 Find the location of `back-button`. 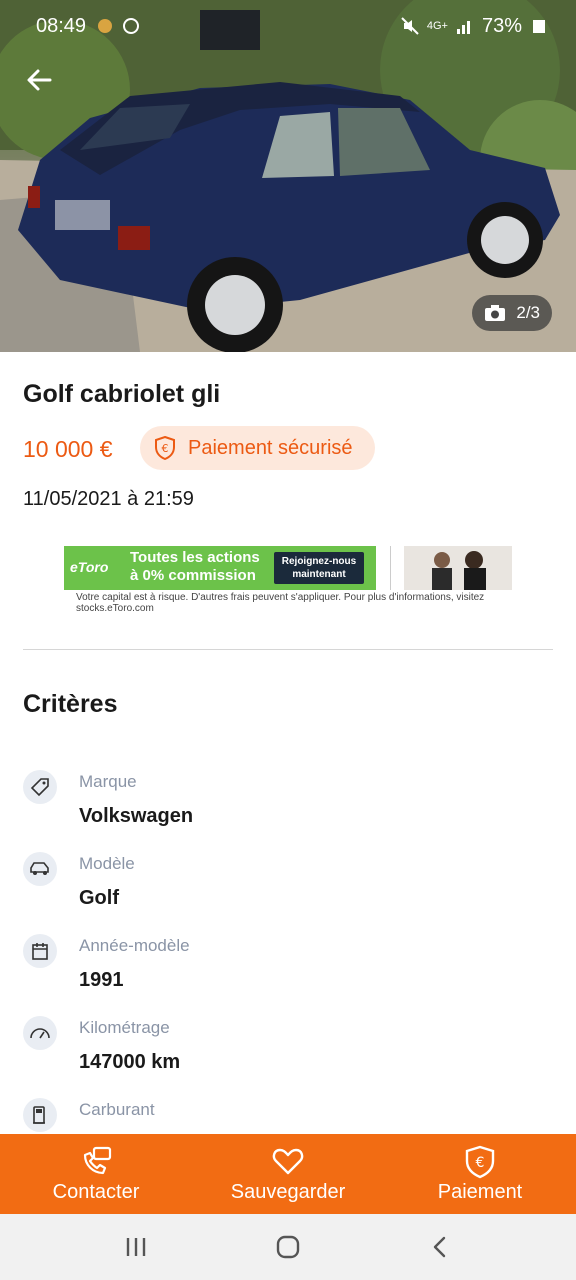

back-button is located at coordinates (440, 1247).